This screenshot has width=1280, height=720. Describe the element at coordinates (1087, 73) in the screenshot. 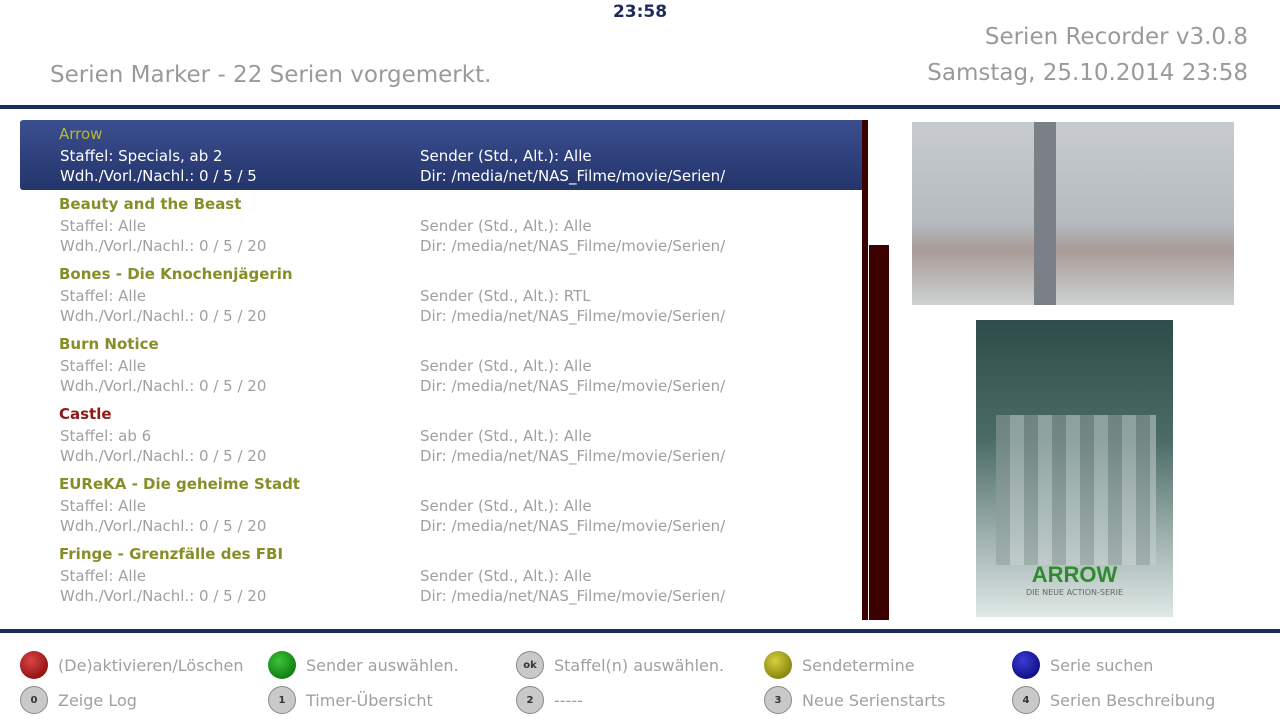

I see `current-datetime: Samstag, 25.10.2014 23:58` at that location.